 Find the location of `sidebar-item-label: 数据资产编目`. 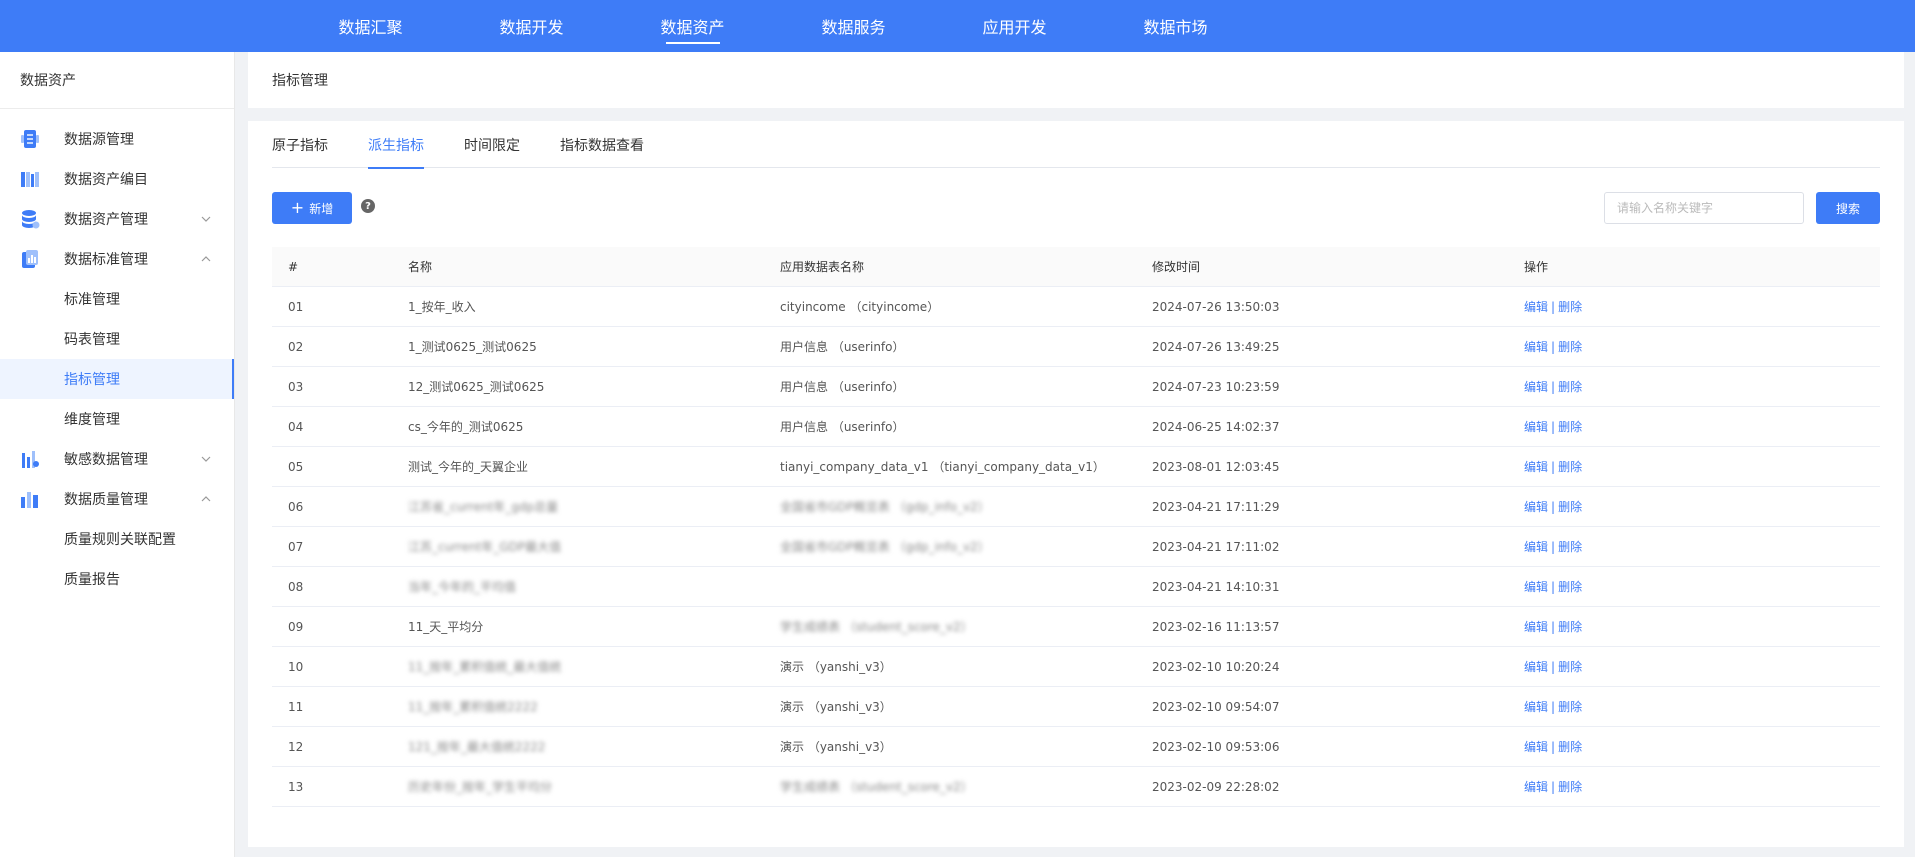

sidebar-item-label: 数据资产编目 is located at coordinates (106, 180).